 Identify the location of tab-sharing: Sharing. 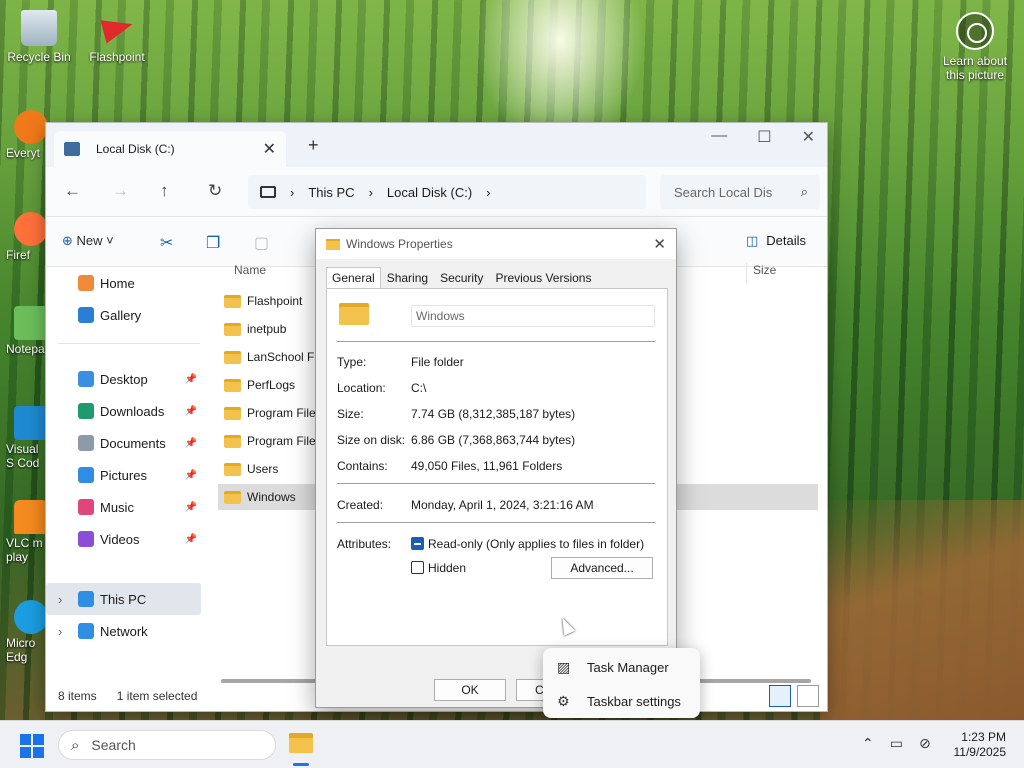
(407, 278).